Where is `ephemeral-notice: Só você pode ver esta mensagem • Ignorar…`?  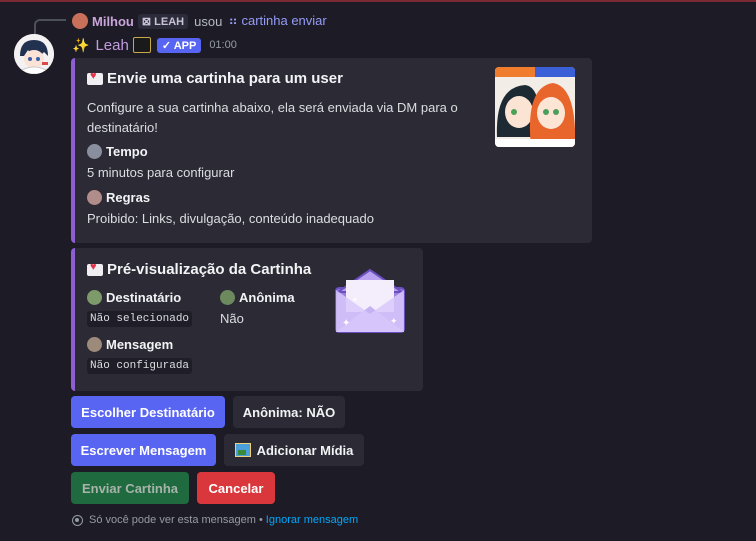 ephemeral-notice: Só você pode ver esta mensagem • Ignorar… is located at coordinates (215, 520).